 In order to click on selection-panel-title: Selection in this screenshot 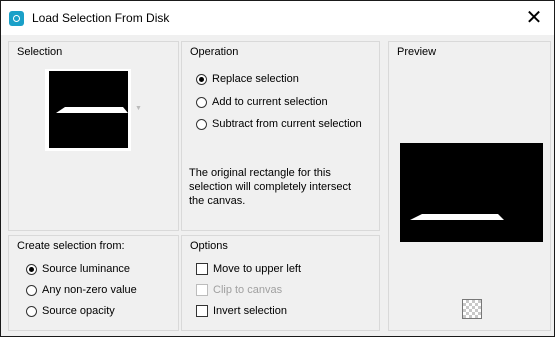, I will do `click(40, 52)`.